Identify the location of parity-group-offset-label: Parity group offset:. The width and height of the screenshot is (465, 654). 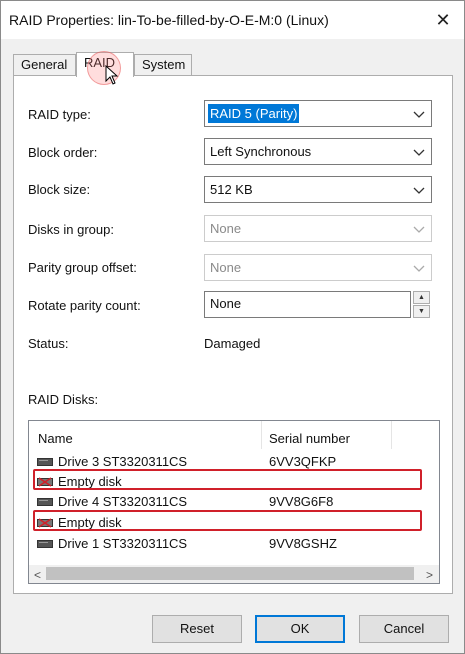
(82, 267).